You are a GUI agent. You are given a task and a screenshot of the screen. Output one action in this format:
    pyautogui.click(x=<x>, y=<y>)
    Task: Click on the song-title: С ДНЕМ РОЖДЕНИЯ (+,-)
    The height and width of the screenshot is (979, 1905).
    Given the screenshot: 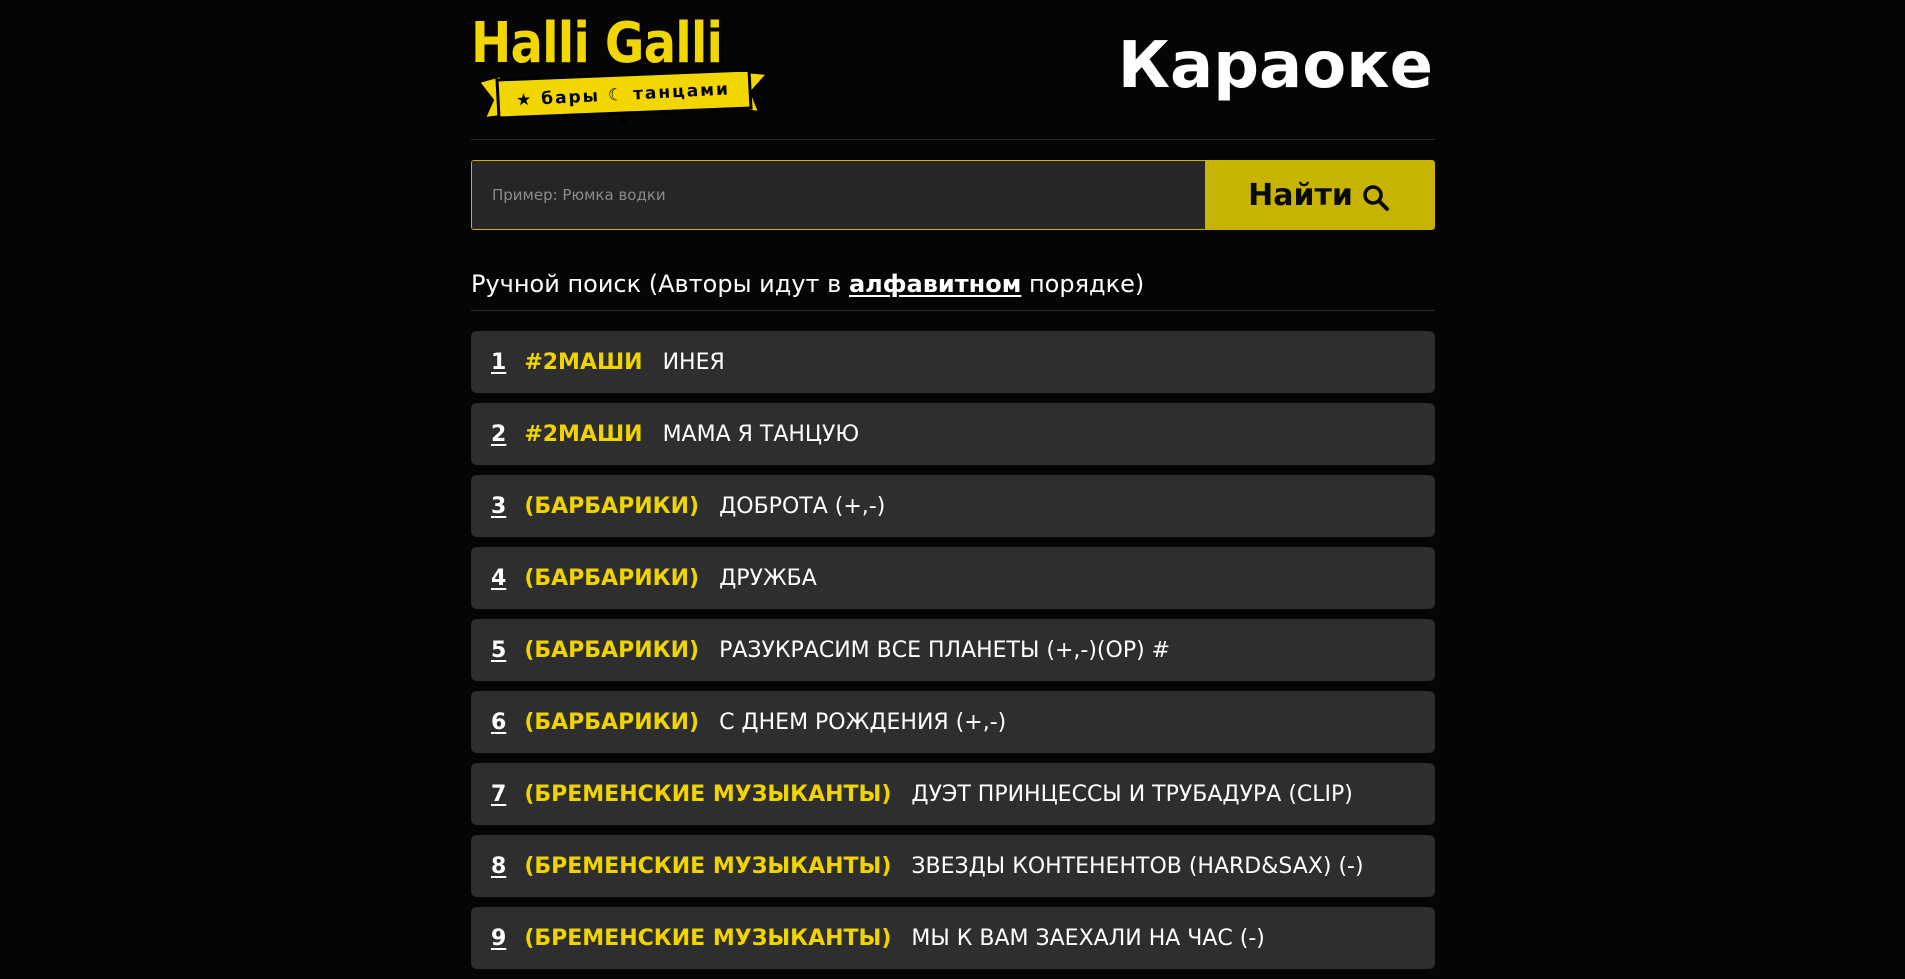 What is the action you would take?
    pyautogui.click(x=863, y=722)
    